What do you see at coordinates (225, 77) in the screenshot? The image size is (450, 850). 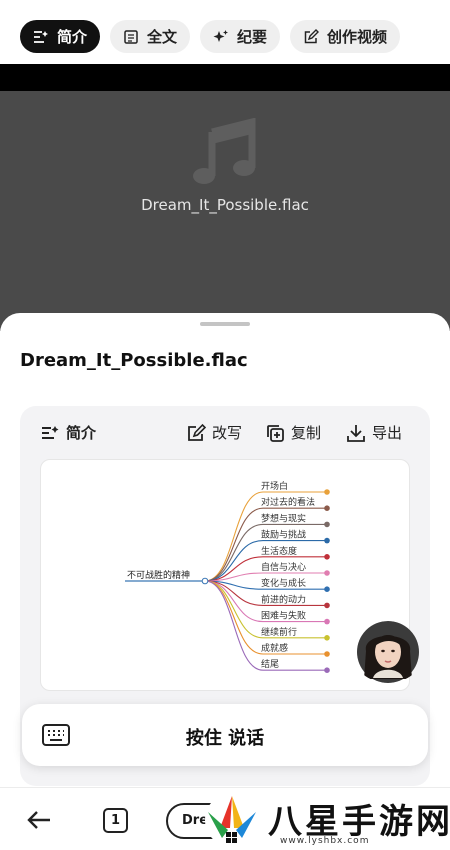 I see `player-top-bar` at bounding box center [225, 77].